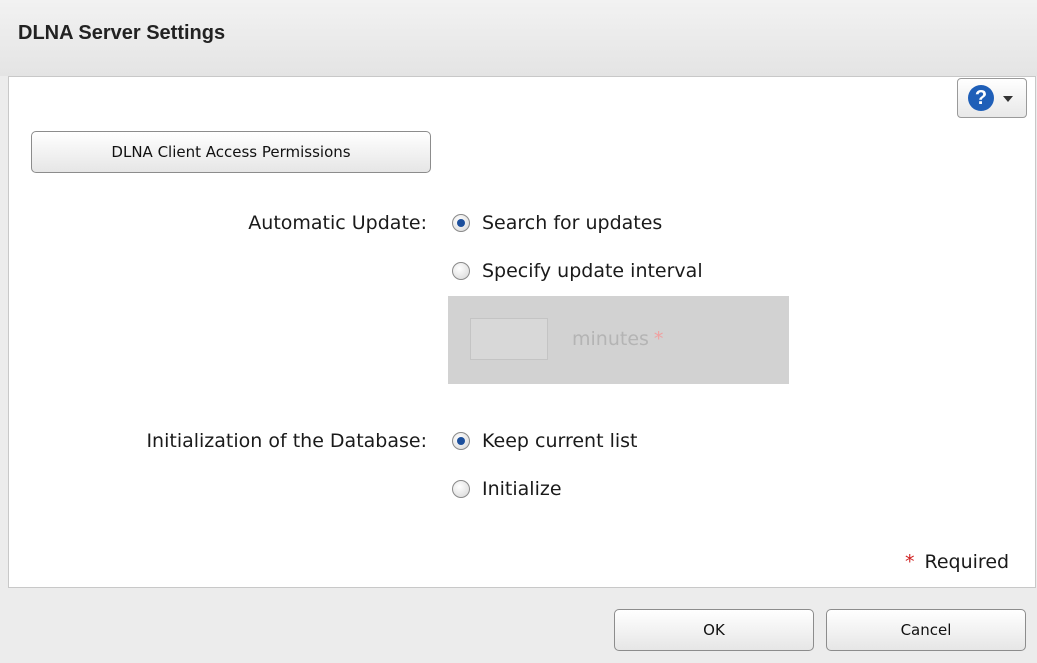  What do you see at coordinates (572, 223) in the screenshot?
I see `radio-label: Search for updates` at bounding box center [572, 223].